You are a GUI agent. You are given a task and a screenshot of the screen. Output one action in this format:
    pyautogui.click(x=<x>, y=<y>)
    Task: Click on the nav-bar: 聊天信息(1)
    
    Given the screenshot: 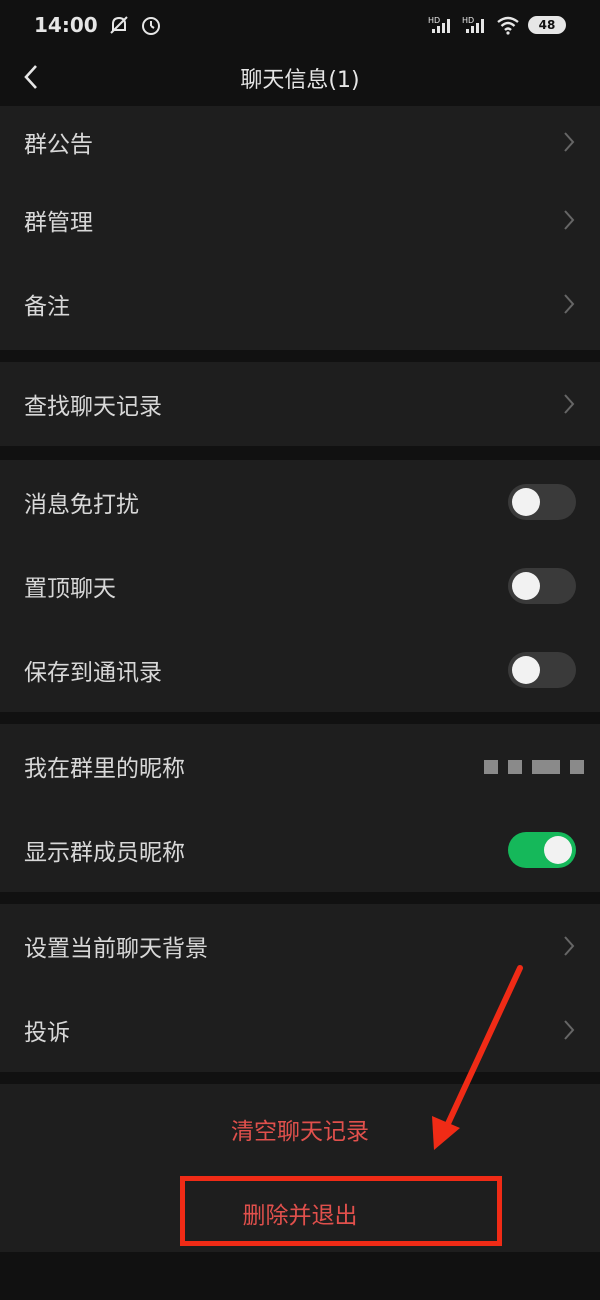 What is the action you would take?
    pyautogui.click(x=300, y=78)
    